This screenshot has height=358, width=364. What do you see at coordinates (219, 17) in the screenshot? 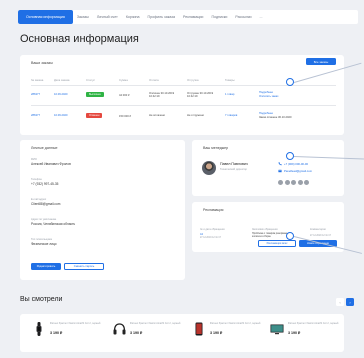
I see `tab-subscriptions: Подписки` at bounding box center [219, 17].